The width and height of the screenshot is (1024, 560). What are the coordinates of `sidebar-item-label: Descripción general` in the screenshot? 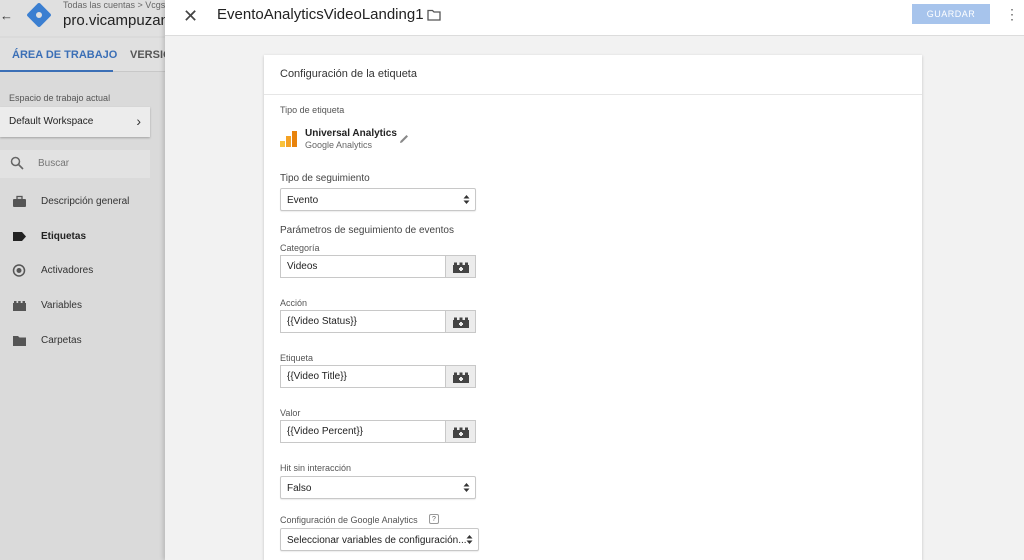 It's located at (85, 201).